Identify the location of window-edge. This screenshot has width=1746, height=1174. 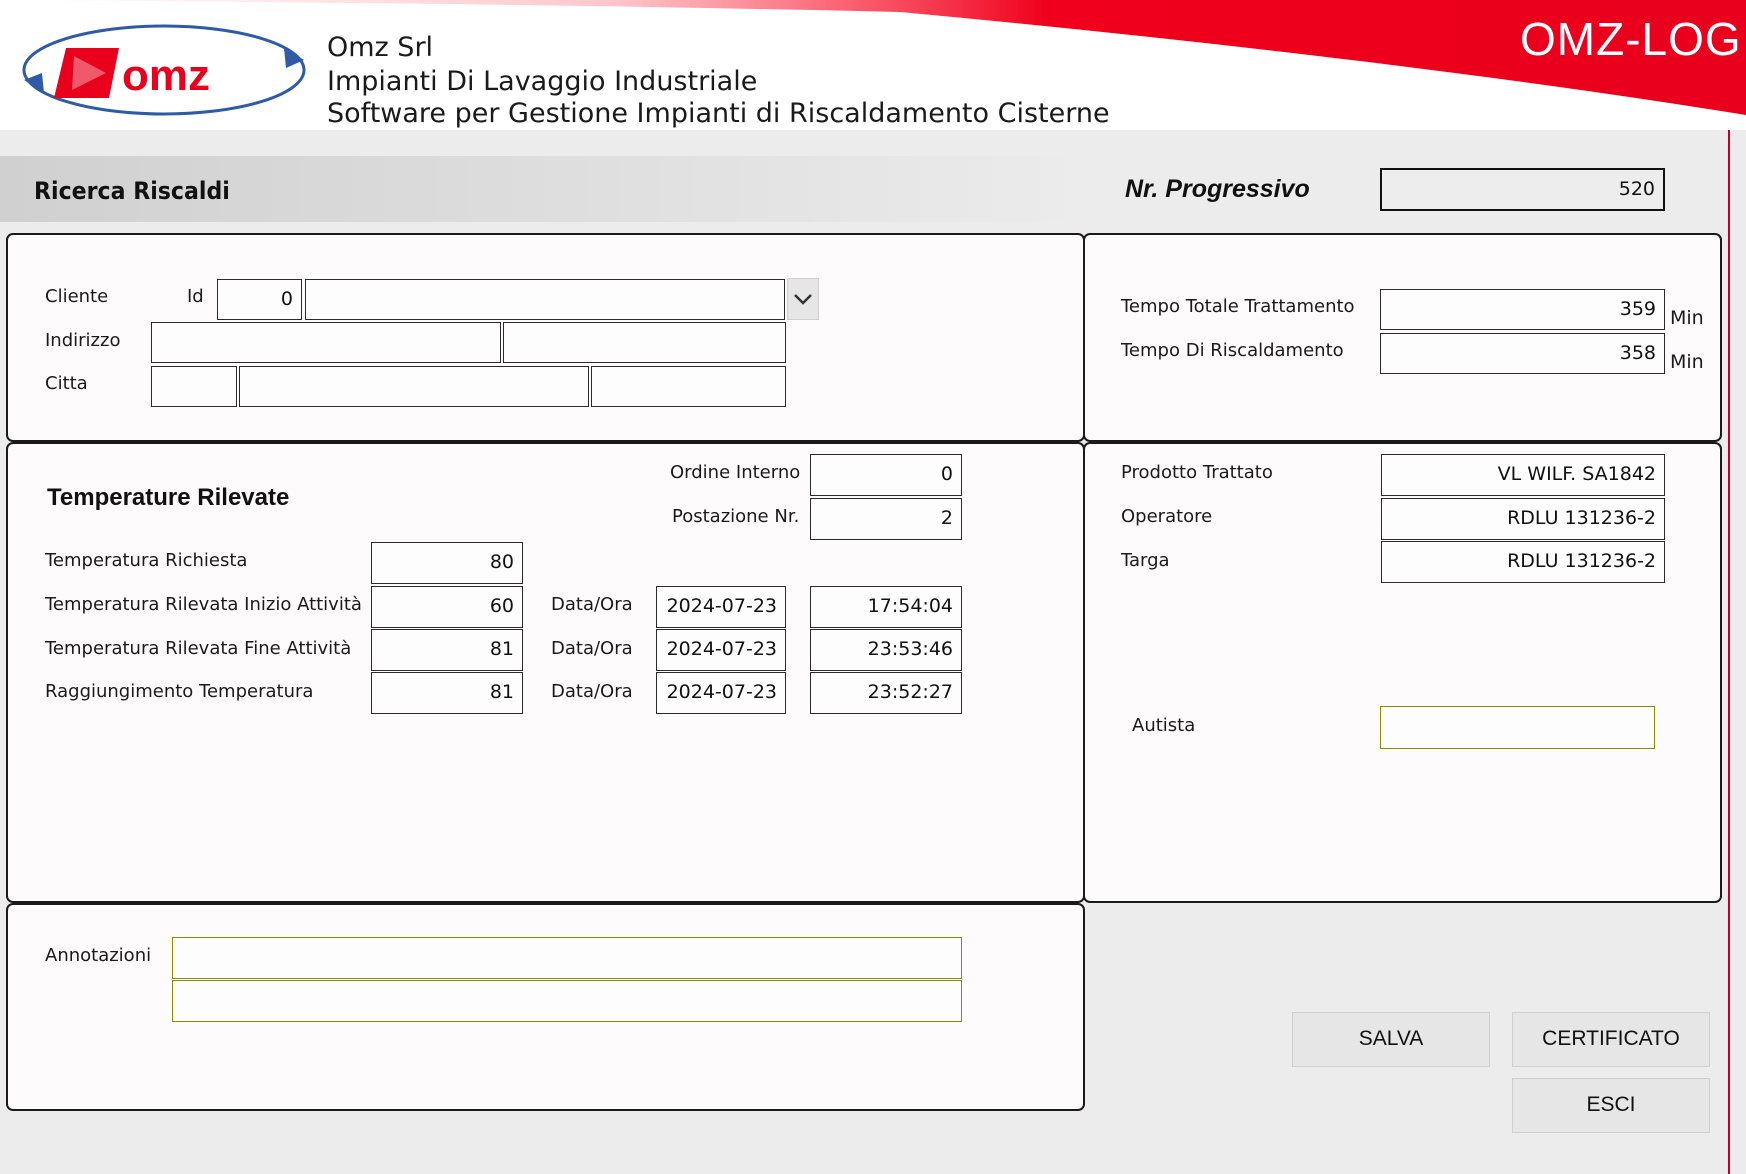
(1729, 652).